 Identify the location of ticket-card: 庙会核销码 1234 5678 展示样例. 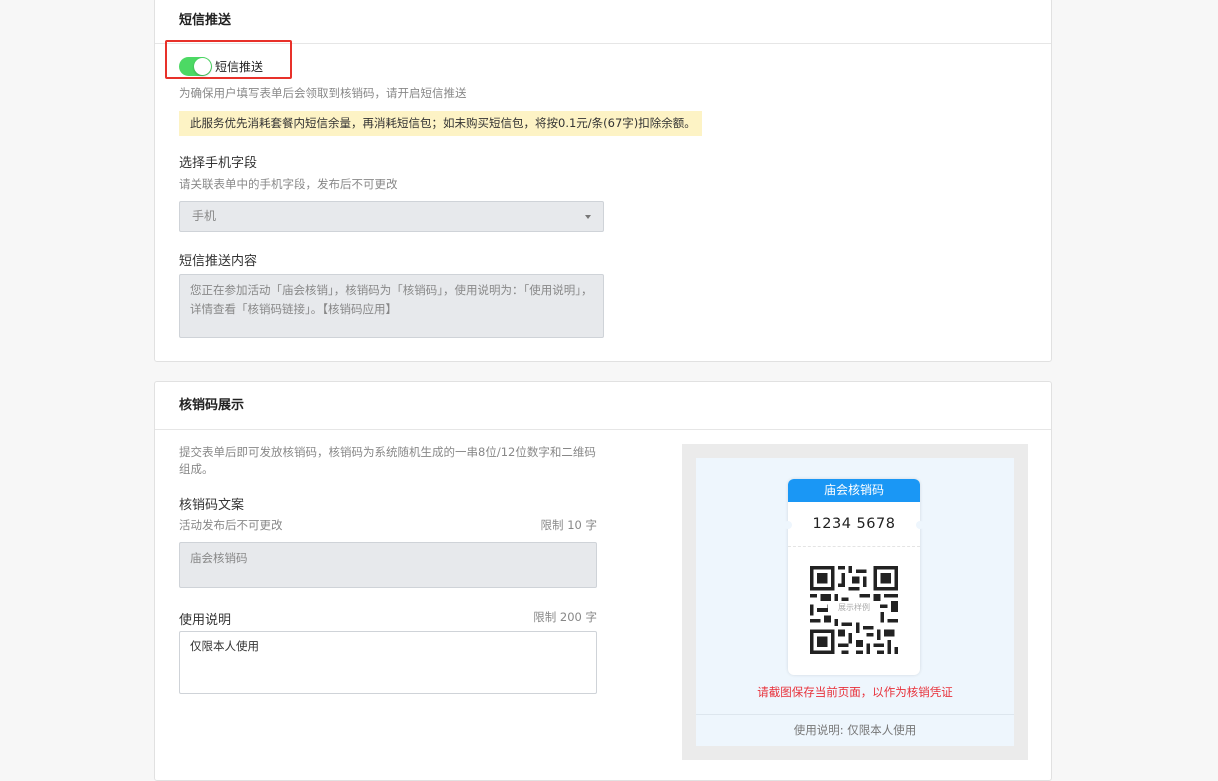
(854, 577).